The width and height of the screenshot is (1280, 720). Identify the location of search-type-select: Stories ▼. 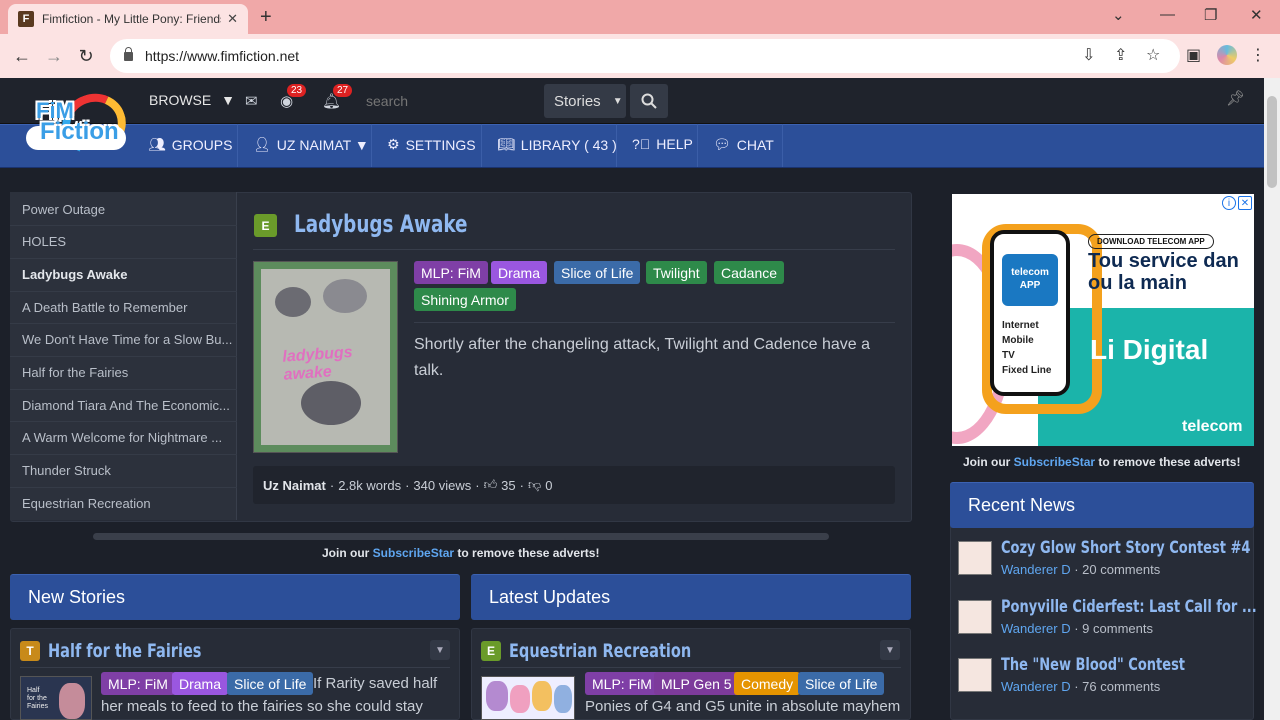
(585, 101).